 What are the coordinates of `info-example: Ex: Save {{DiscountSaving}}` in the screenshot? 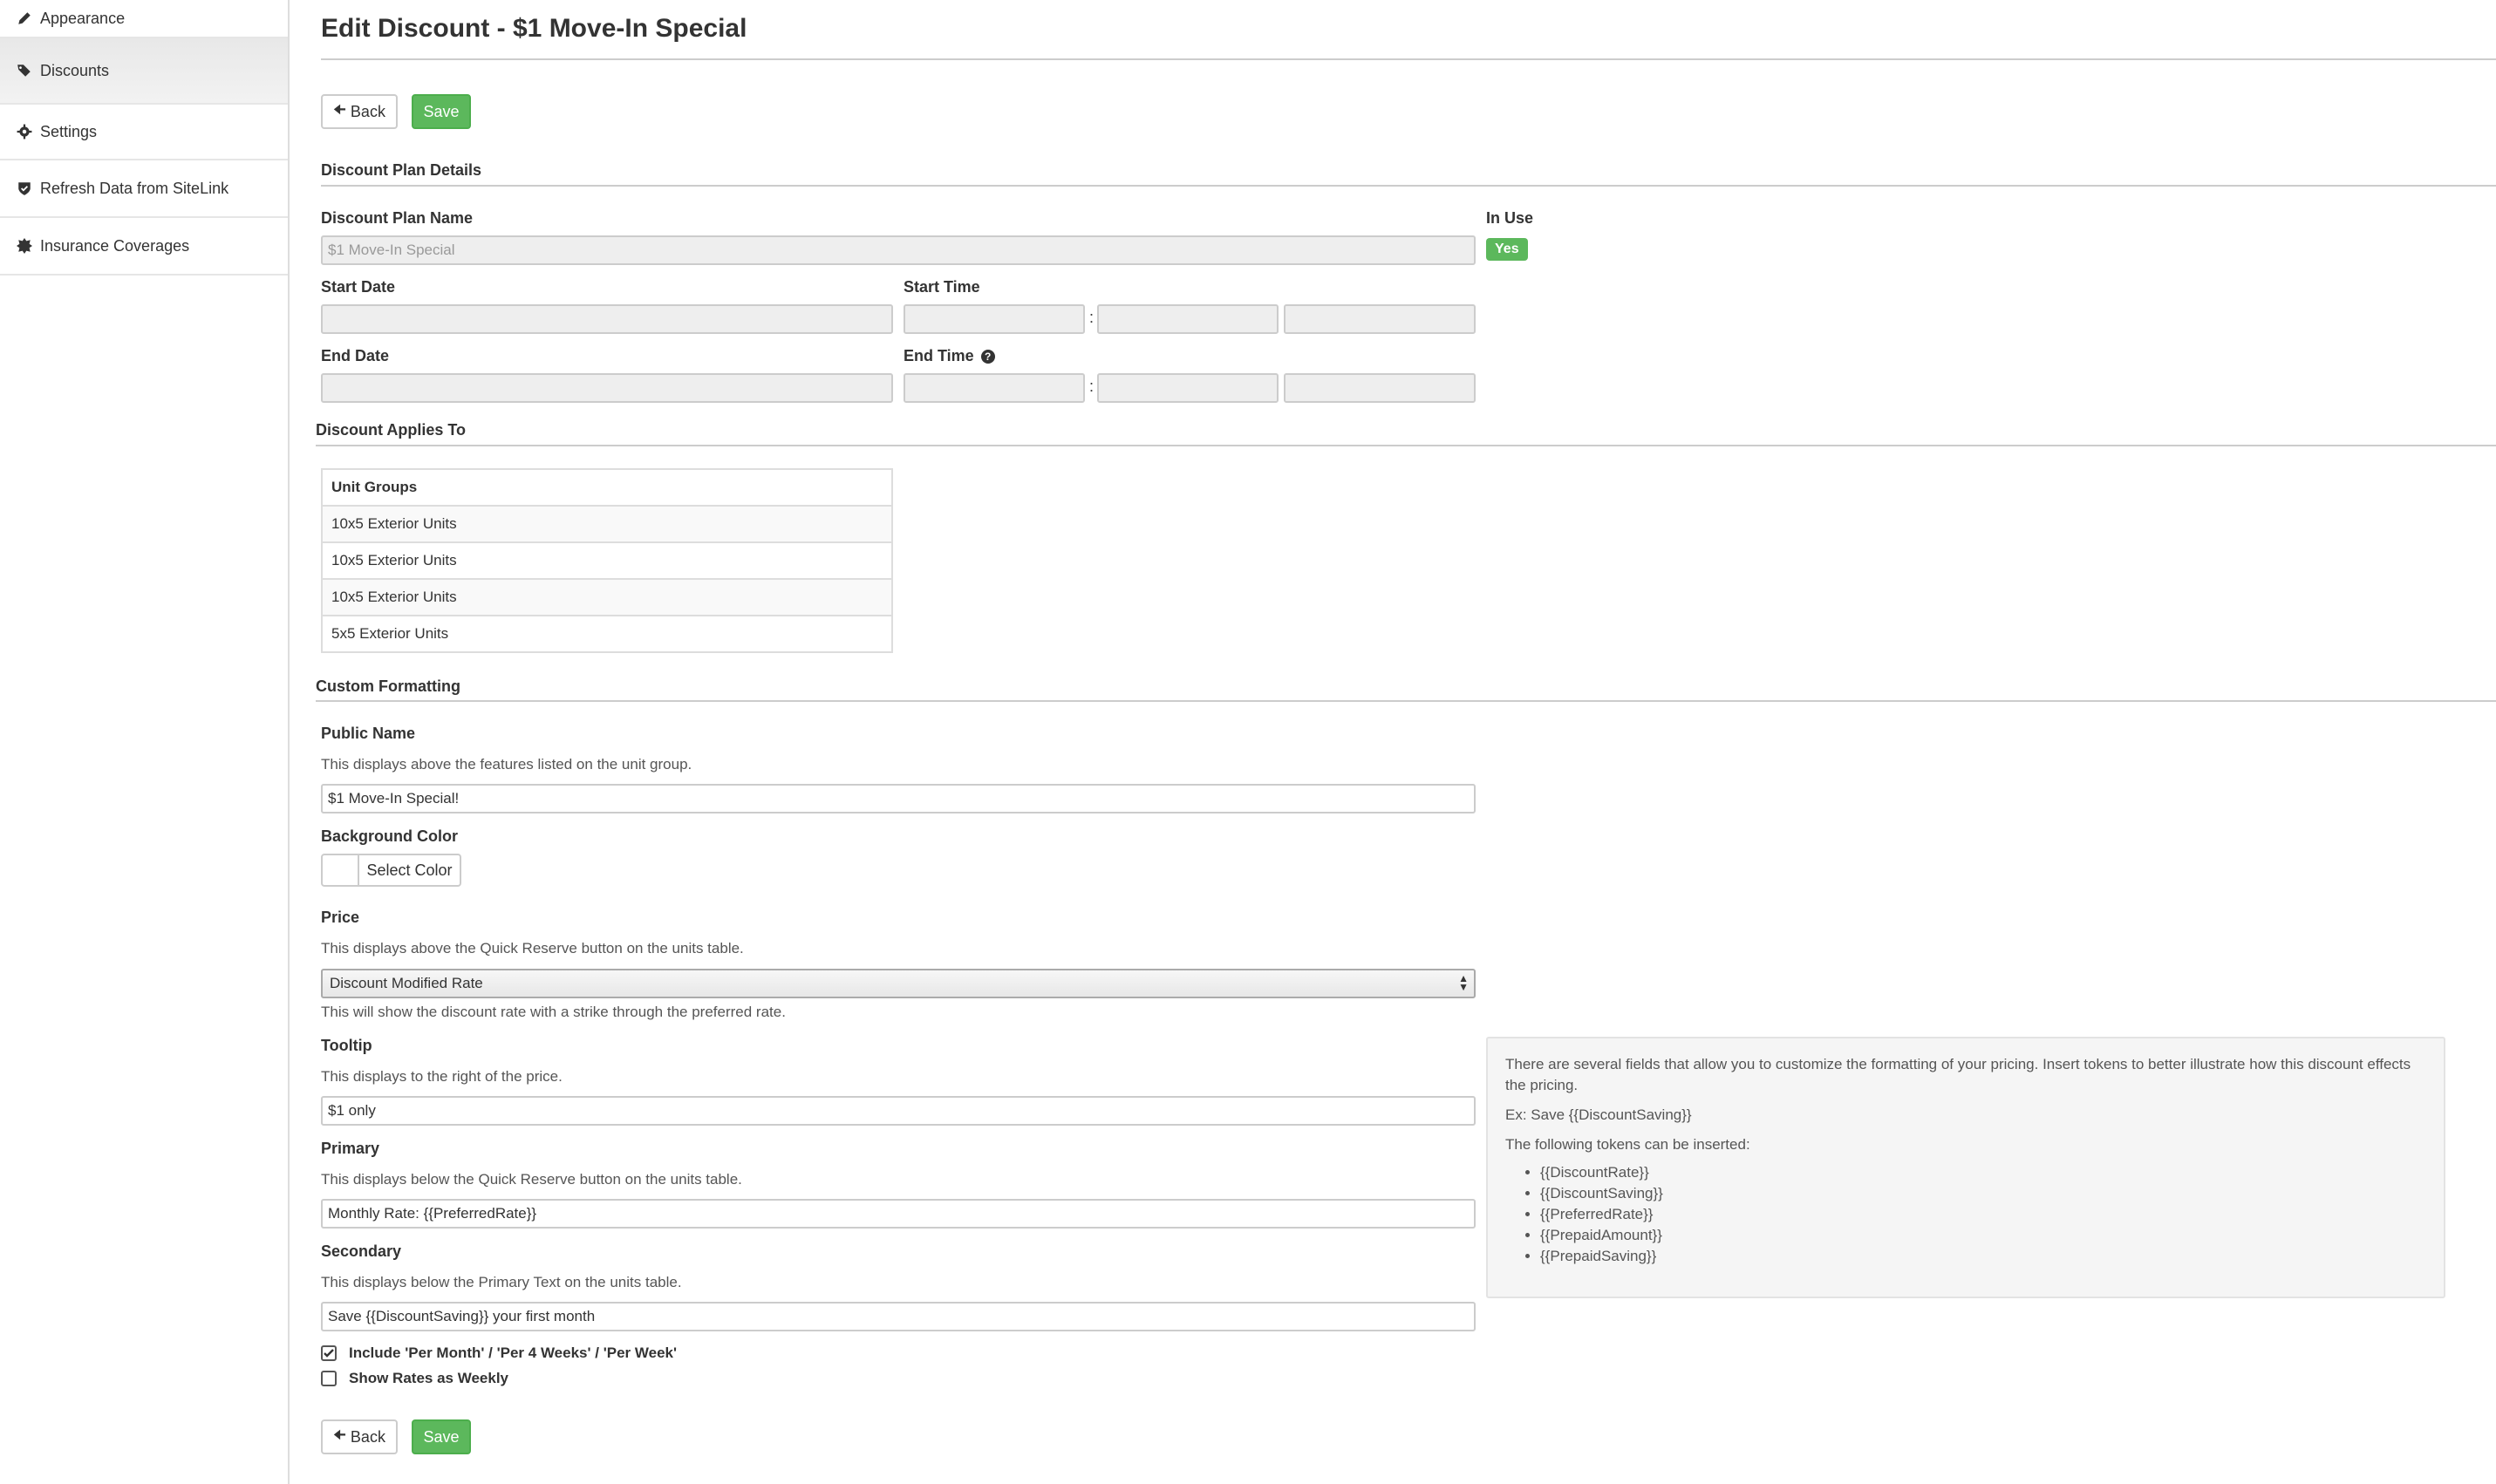 It's located at (1599, 1114).